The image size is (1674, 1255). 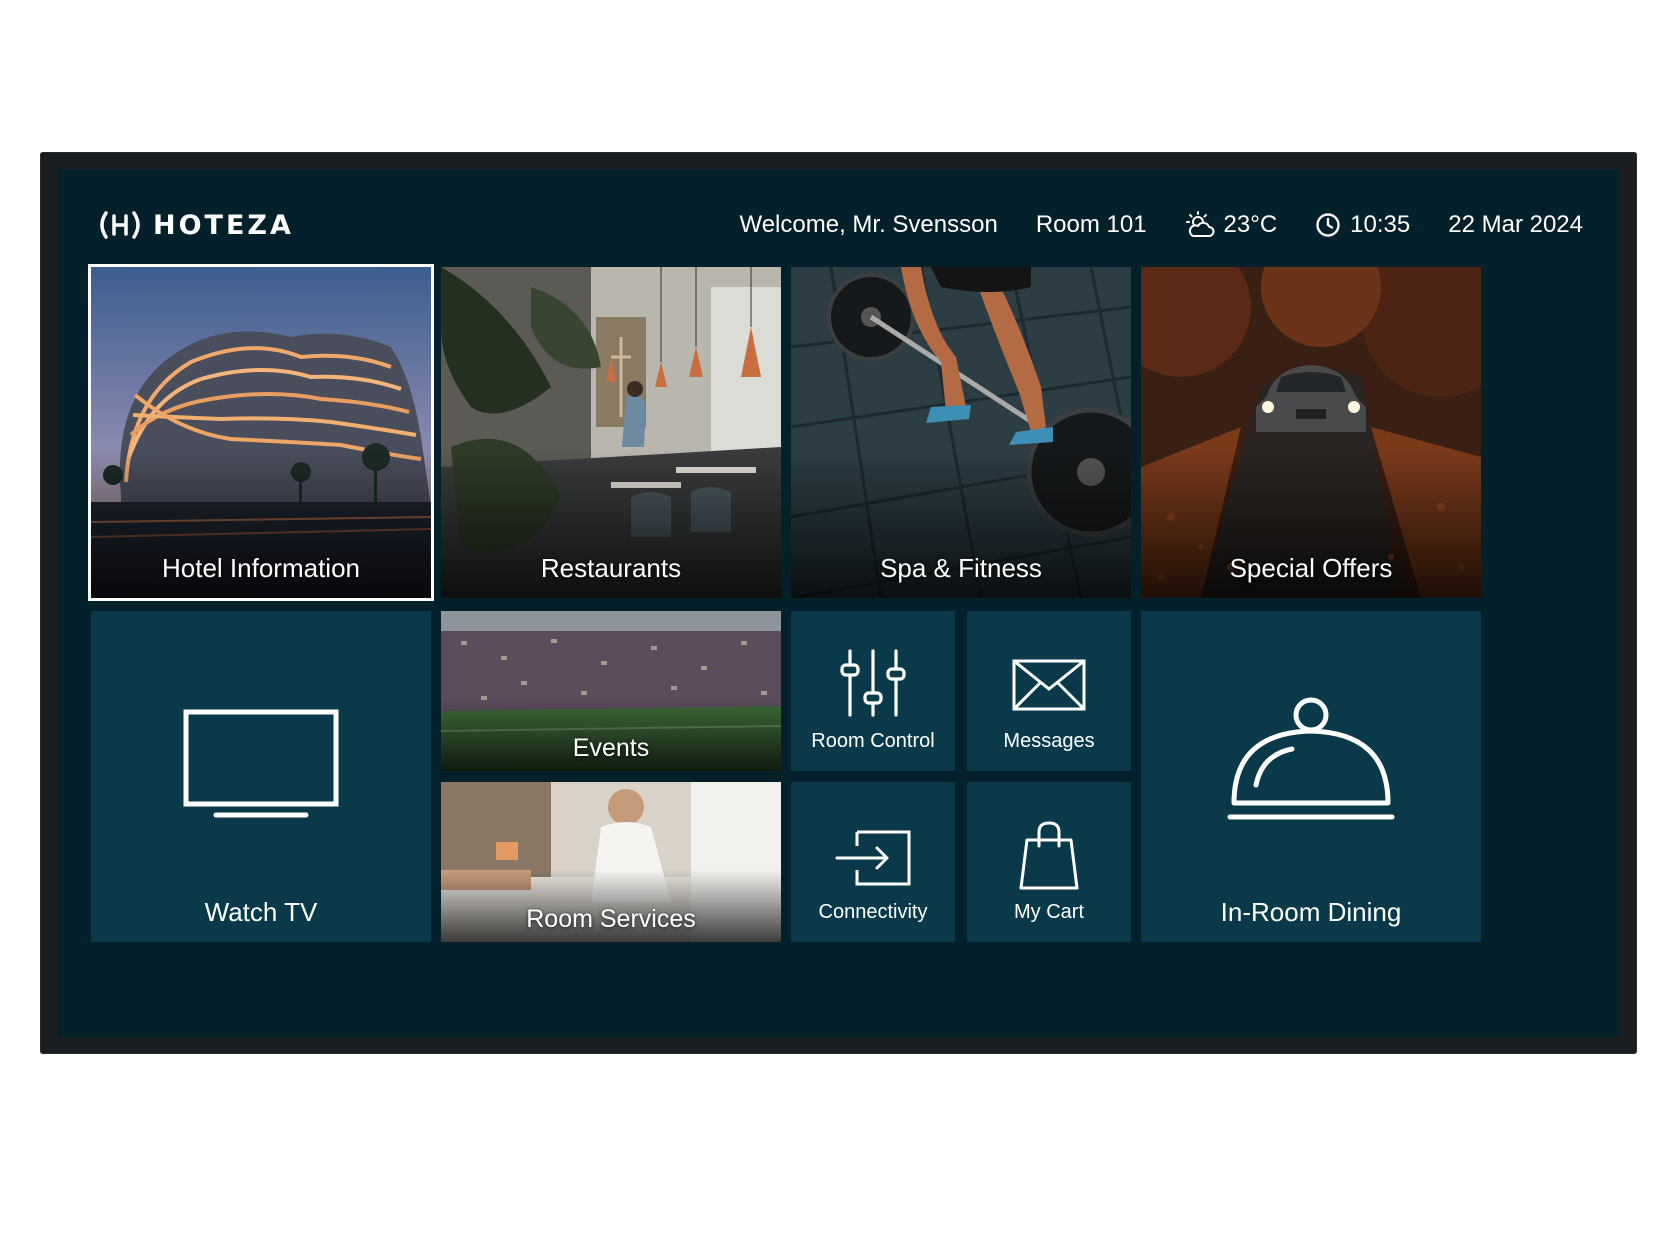 I want to click on tile-label: Connectivity, so click(x=873, y=912).